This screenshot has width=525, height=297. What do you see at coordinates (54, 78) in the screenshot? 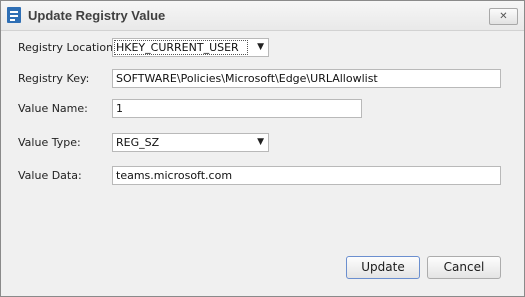
I see `registry-key-label: Registry Key:` at bounding box center [54, 78].